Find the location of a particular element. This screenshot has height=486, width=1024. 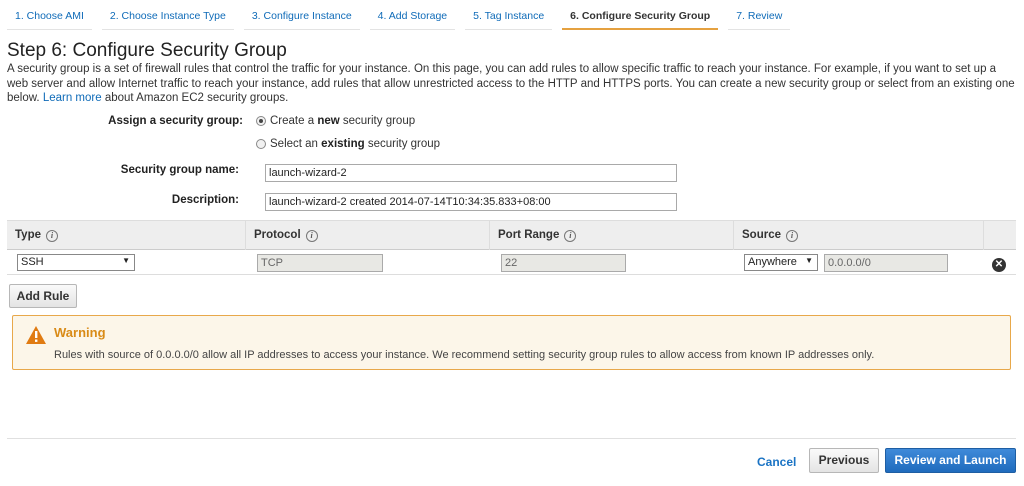

header-protocol: Protocol i is located at coordinates (367, 235).